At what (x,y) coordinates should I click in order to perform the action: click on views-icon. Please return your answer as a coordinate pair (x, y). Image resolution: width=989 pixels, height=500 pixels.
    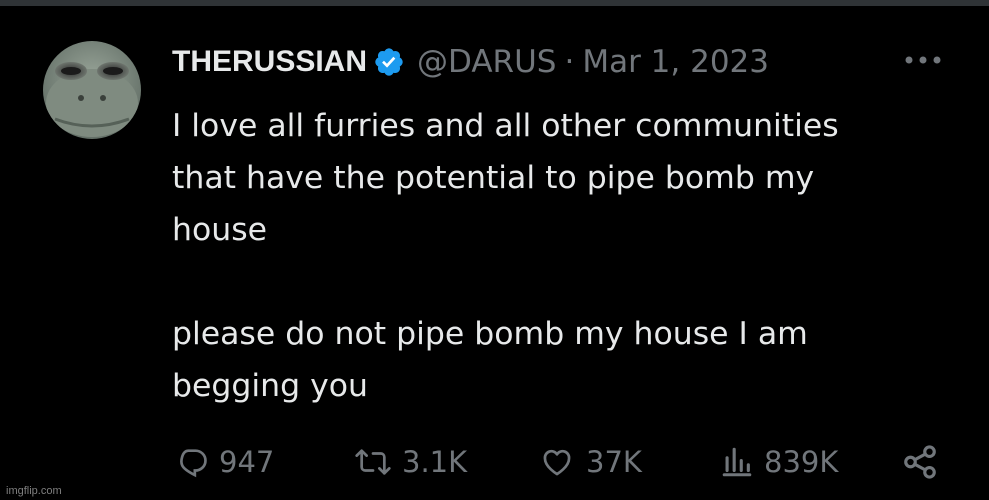
    Looking at the image, I should click on (737, 462).